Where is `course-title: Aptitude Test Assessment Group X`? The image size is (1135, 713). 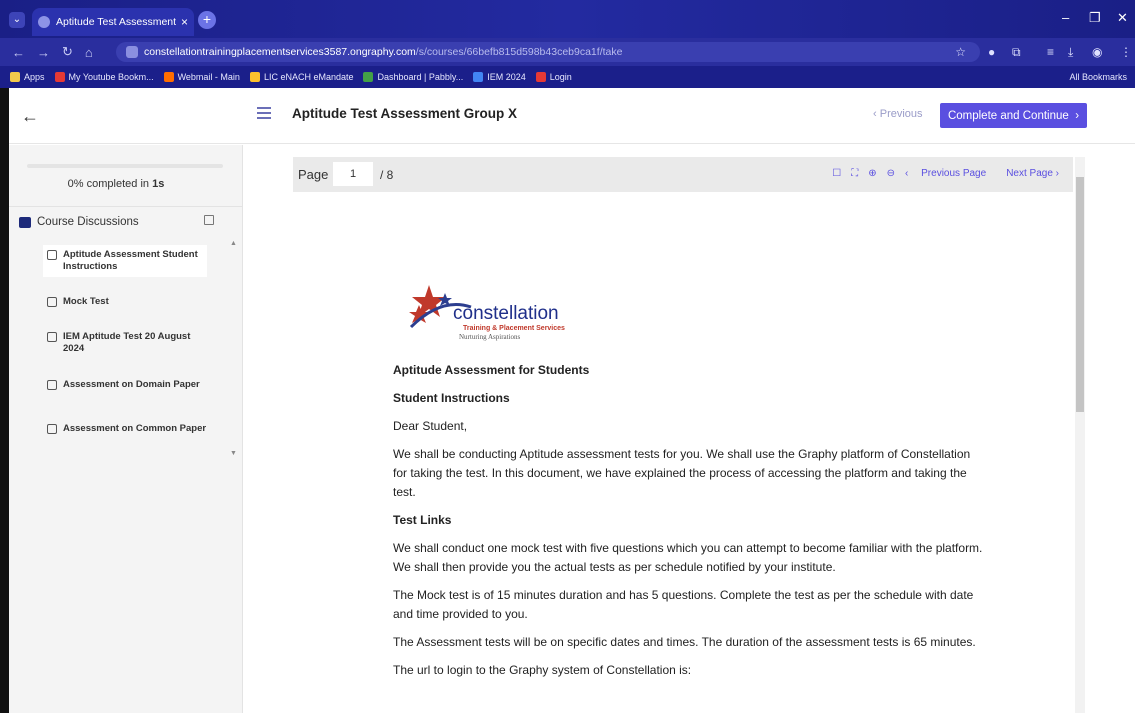 course-title: Aptitude Test Assessment Group X is located at coordinates (405, 113).